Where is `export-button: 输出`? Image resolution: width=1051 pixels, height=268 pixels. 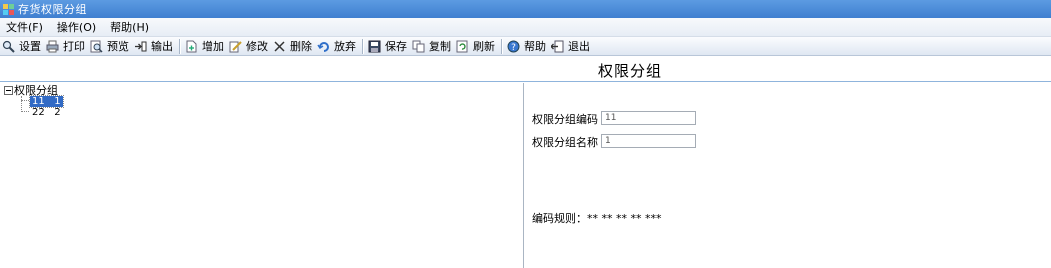 export-button: 输出 is located at coordinates (153, 46).